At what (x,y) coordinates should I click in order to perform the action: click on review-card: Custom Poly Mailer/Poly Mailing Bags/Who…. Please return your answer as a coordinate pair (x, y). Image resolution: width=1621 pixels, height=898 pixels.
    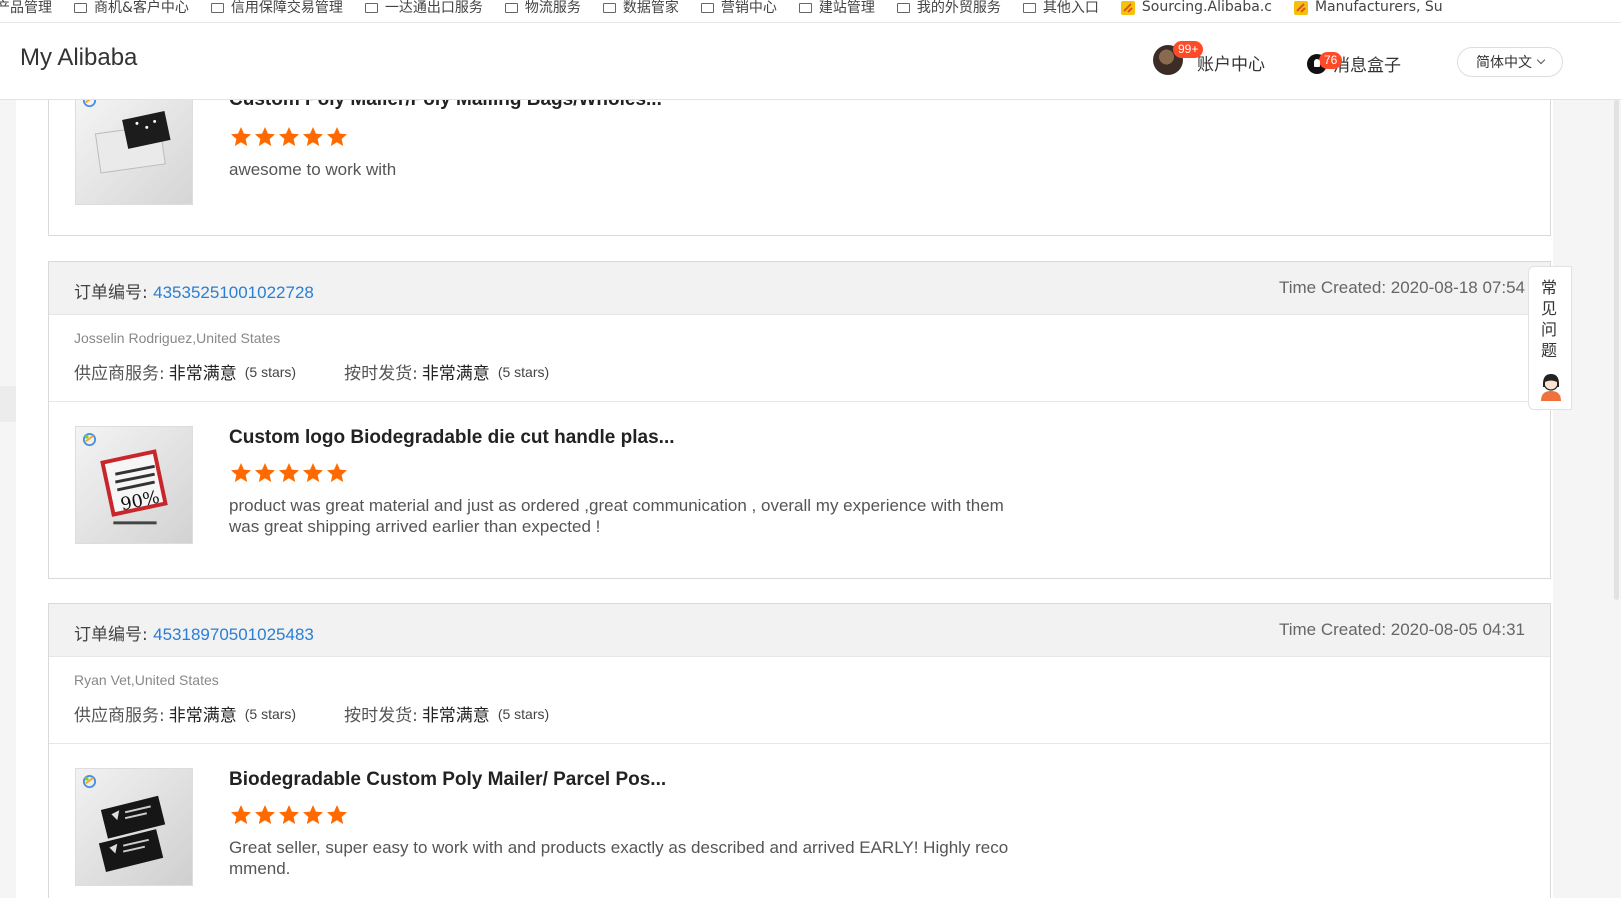
    Looking at the image, I should click on (799, 168).